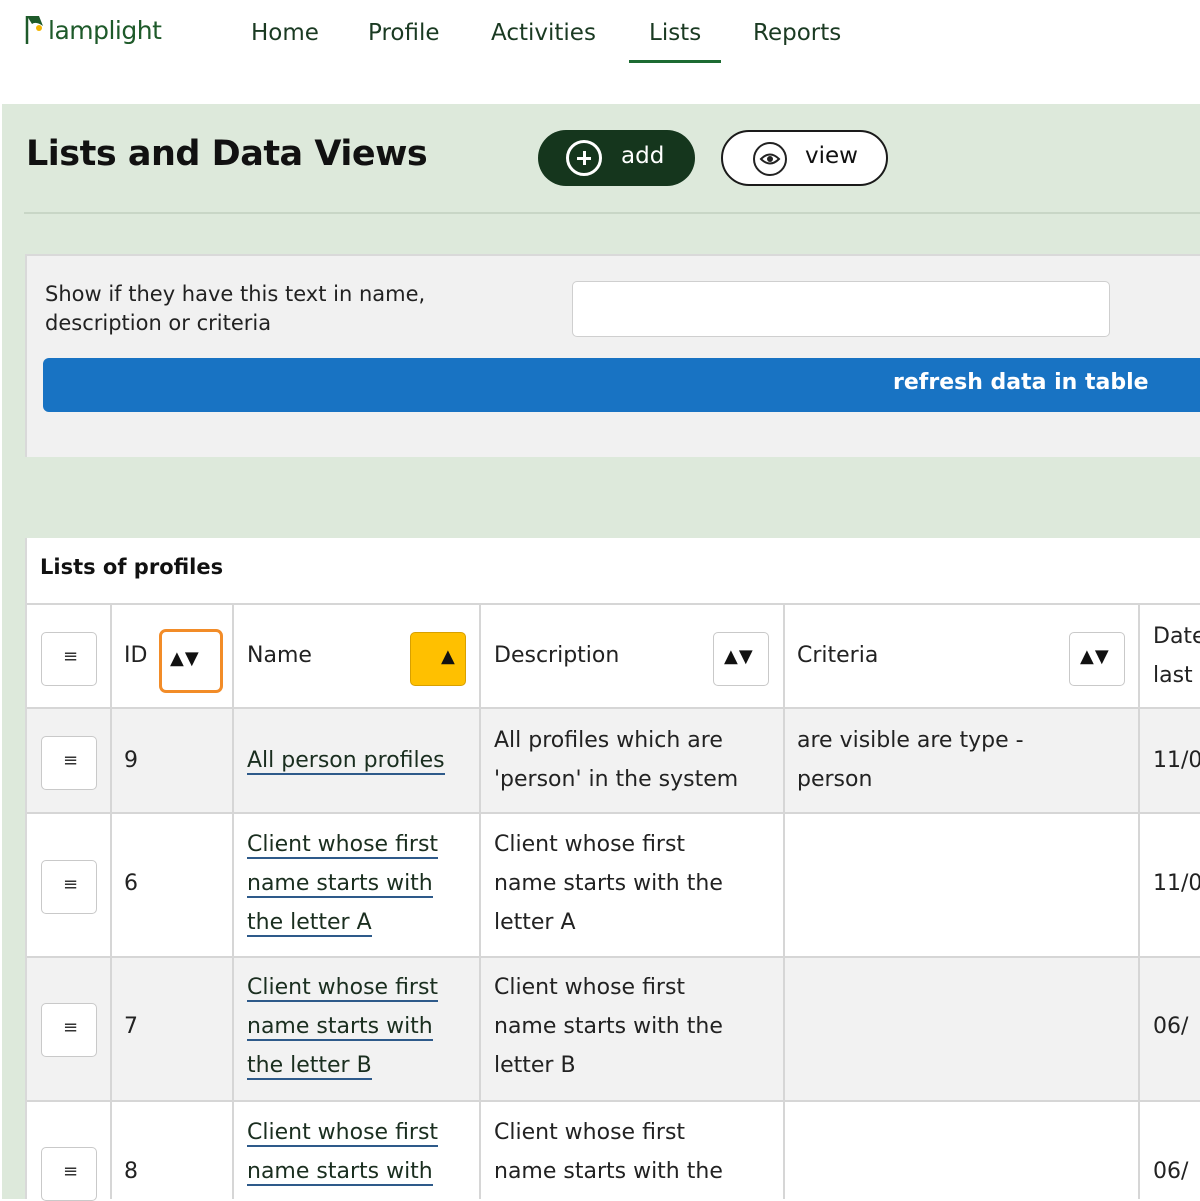 This screenshot has height=1201, width=1200. I want to click on row-name-link: the letter A, so click(309, 922).